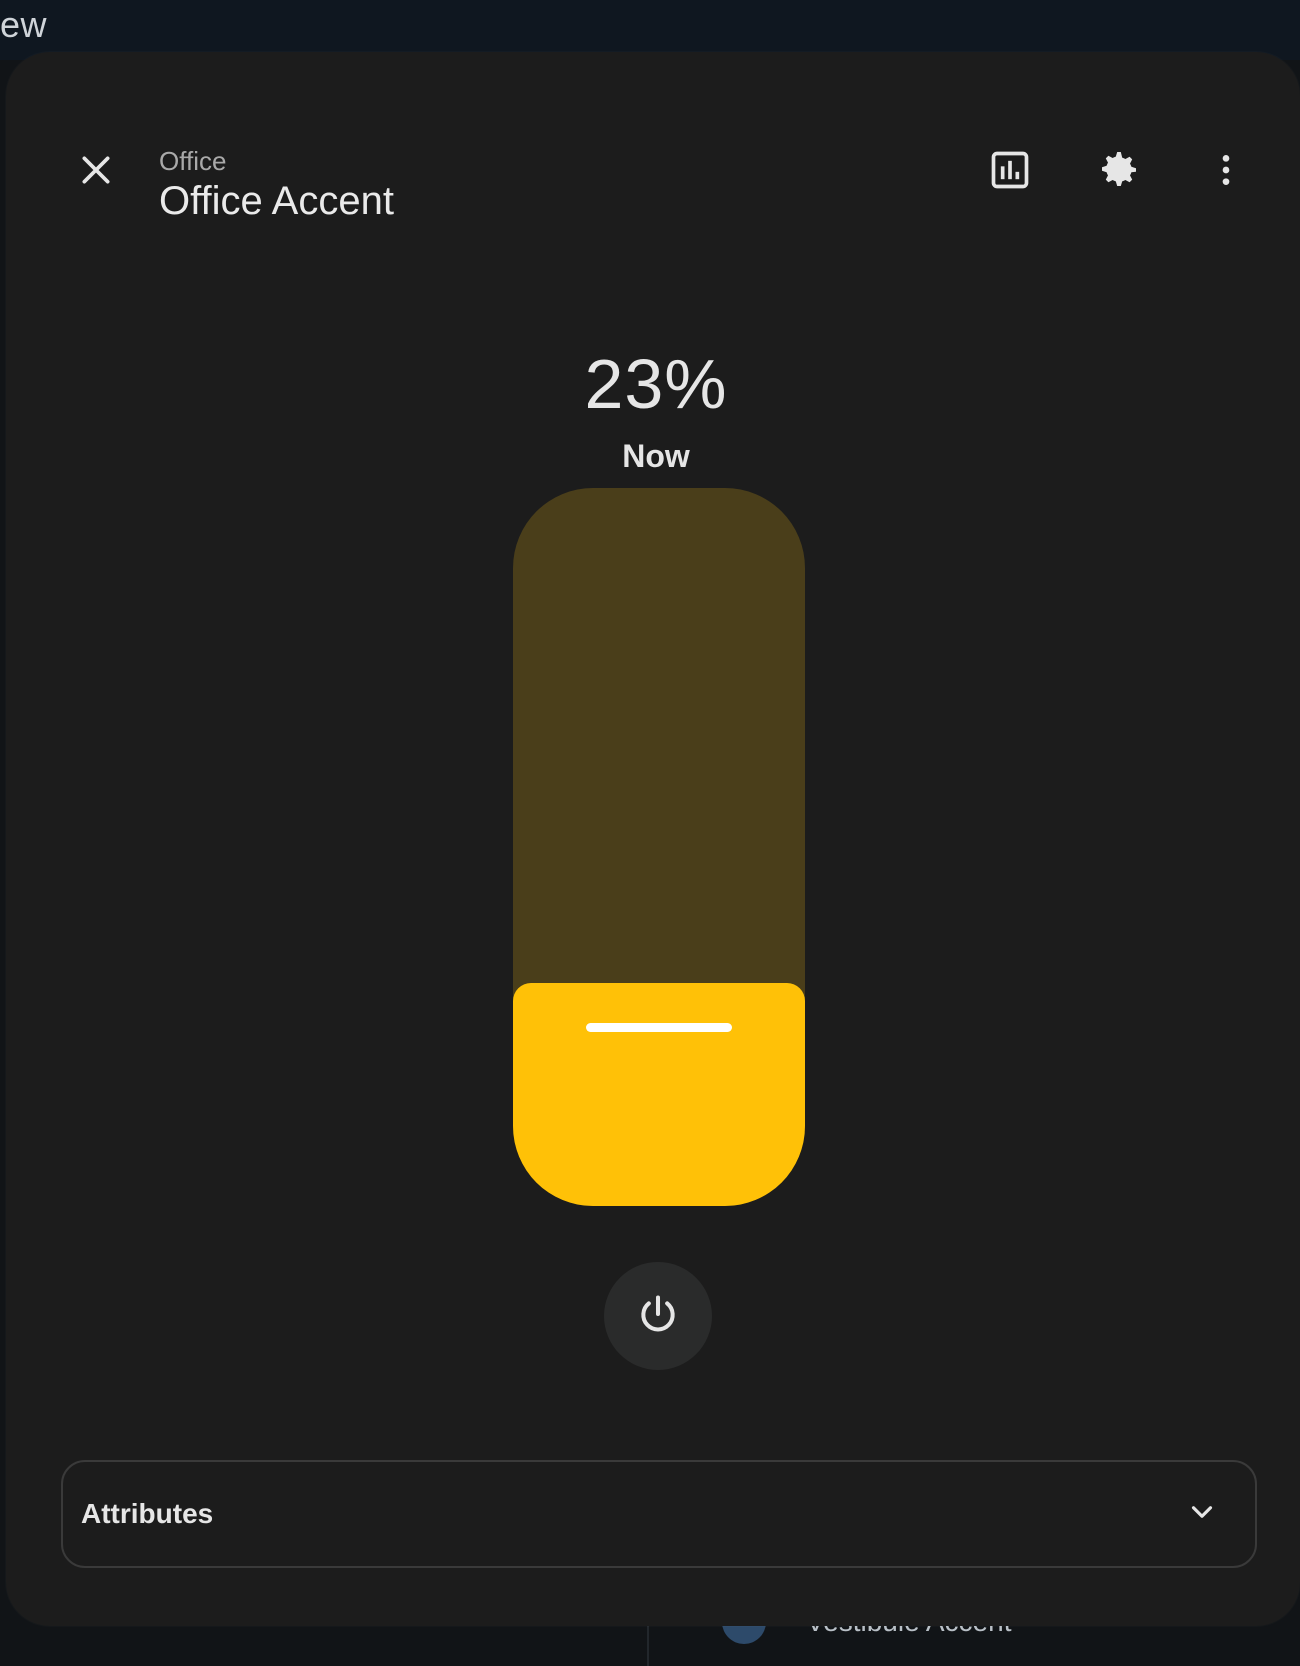 The height and width of the screenshot is (1666, 1300). I want to click on power-icon, so click(658, 1316).